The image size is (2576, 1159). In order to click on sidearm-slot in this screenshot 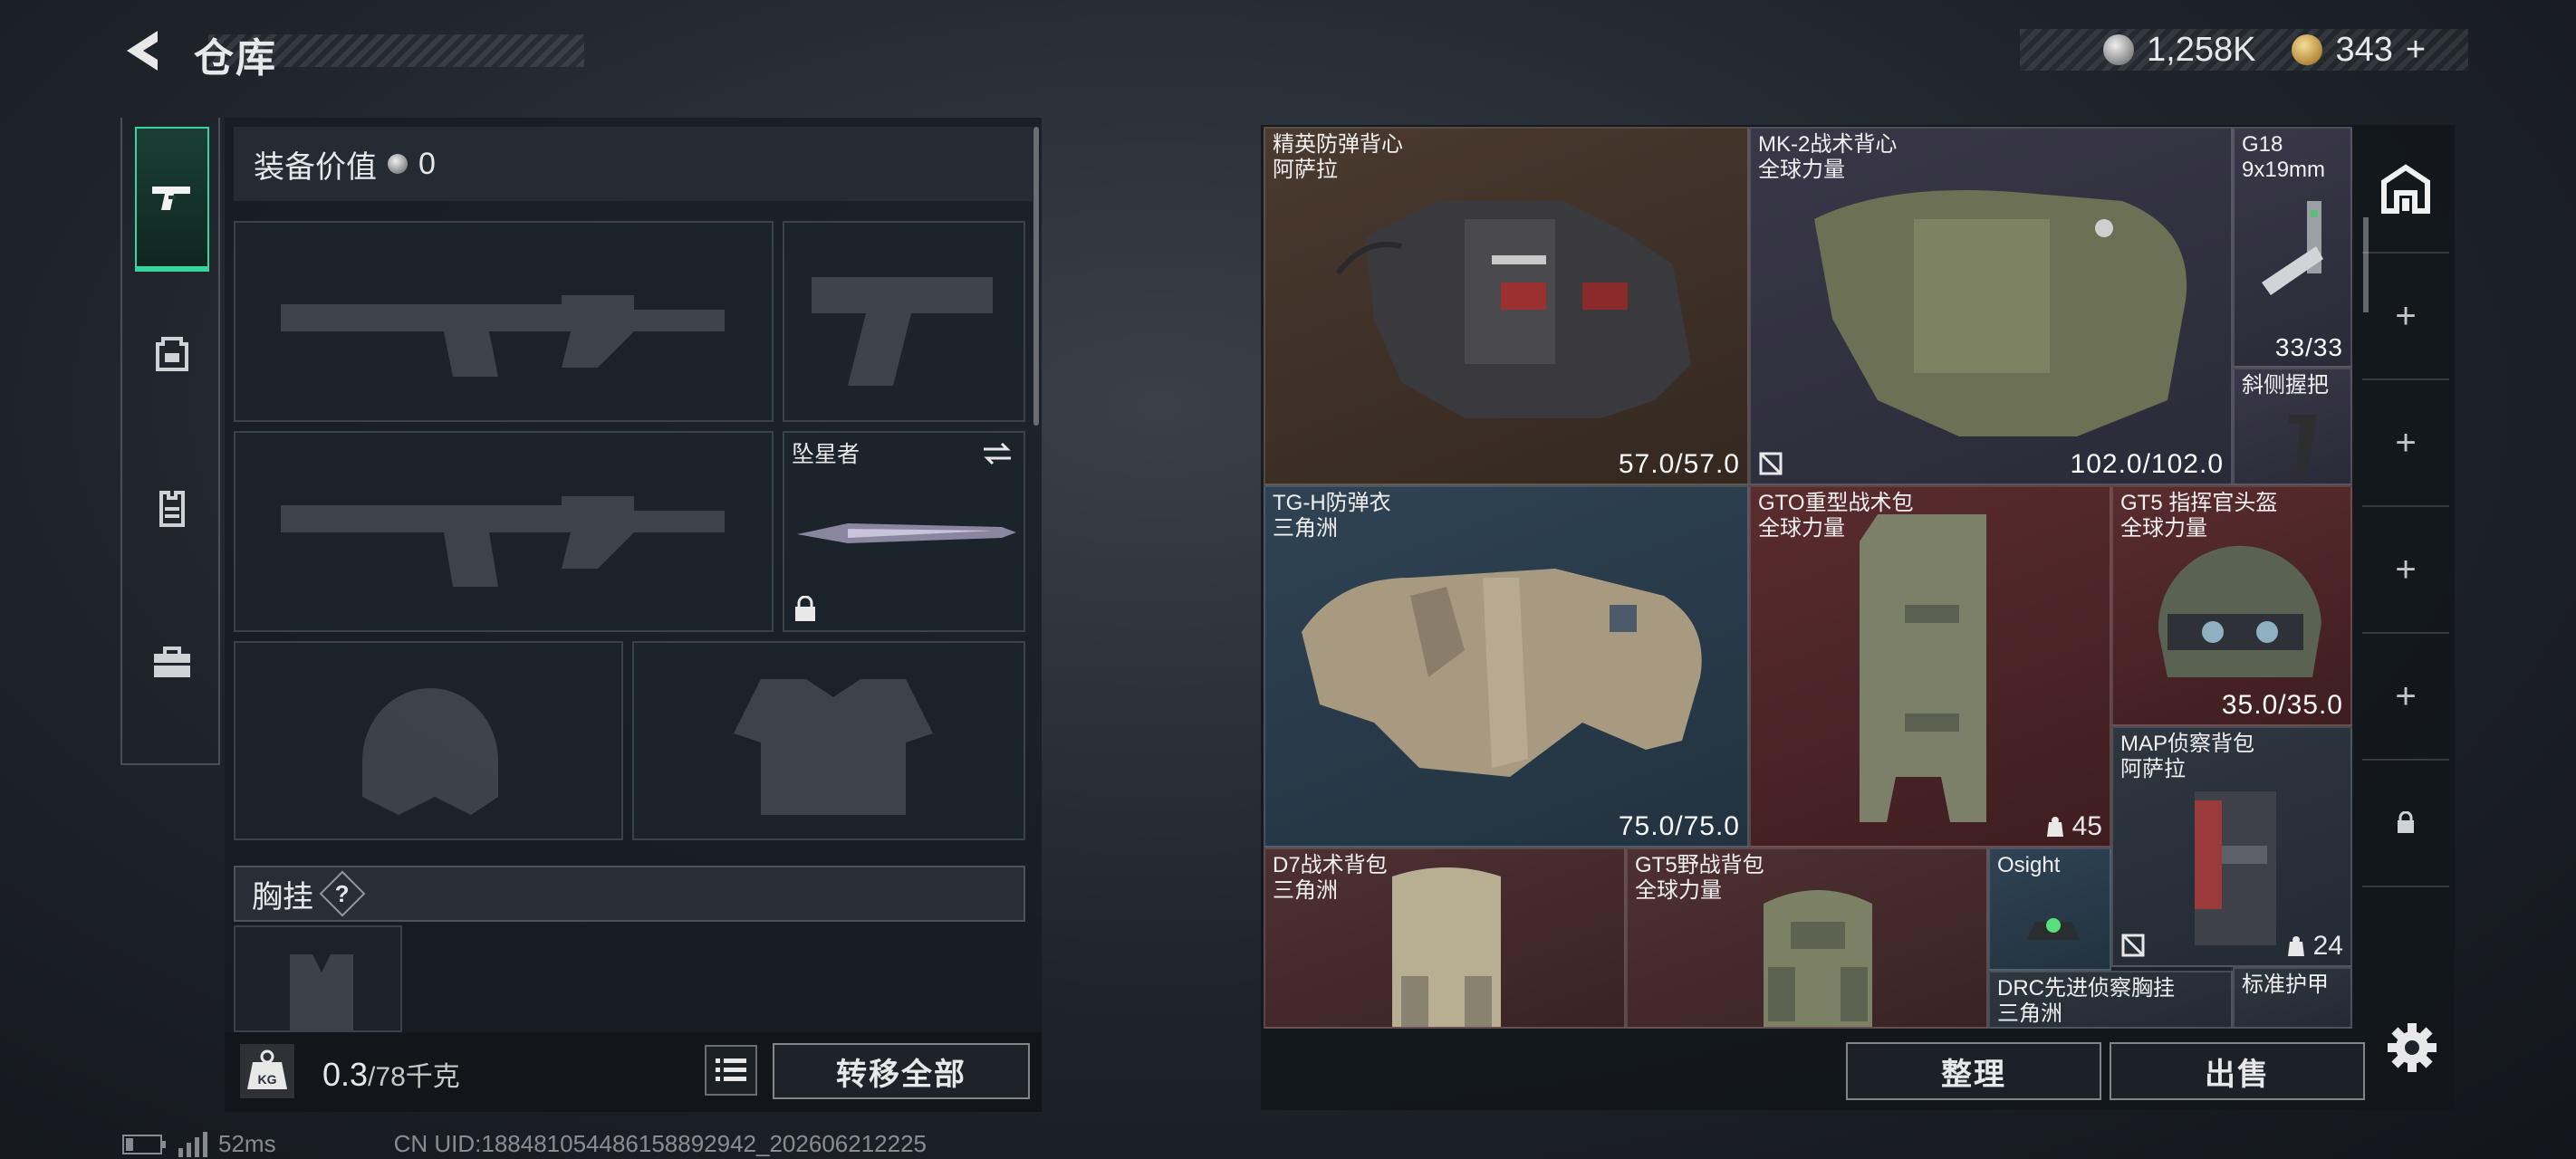, I will do `click(904, 321)`.